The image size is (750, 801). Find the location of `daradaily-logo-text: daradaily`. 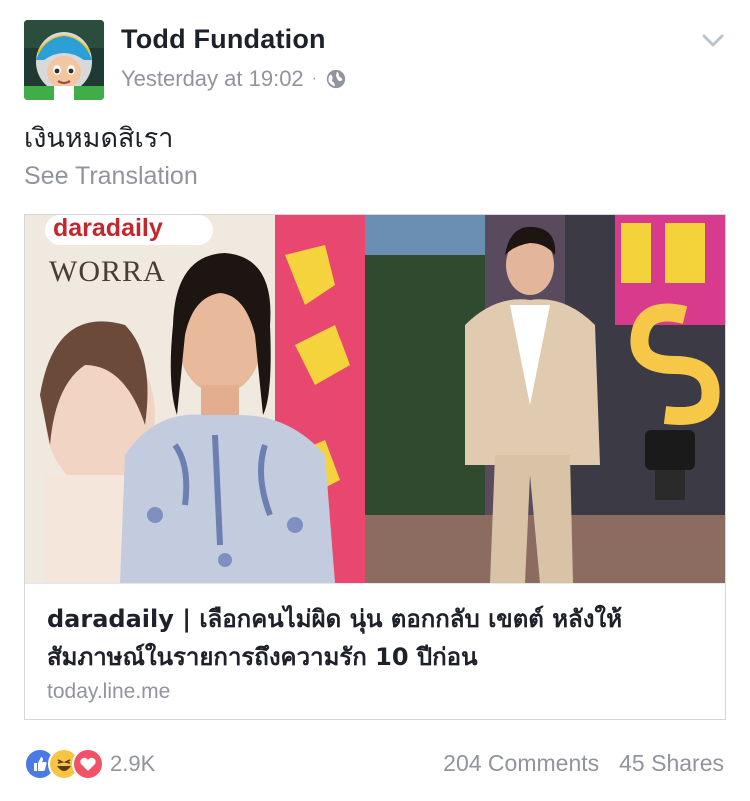

daradaily-logo-text: daradaily is located at coordinates (108, 228).